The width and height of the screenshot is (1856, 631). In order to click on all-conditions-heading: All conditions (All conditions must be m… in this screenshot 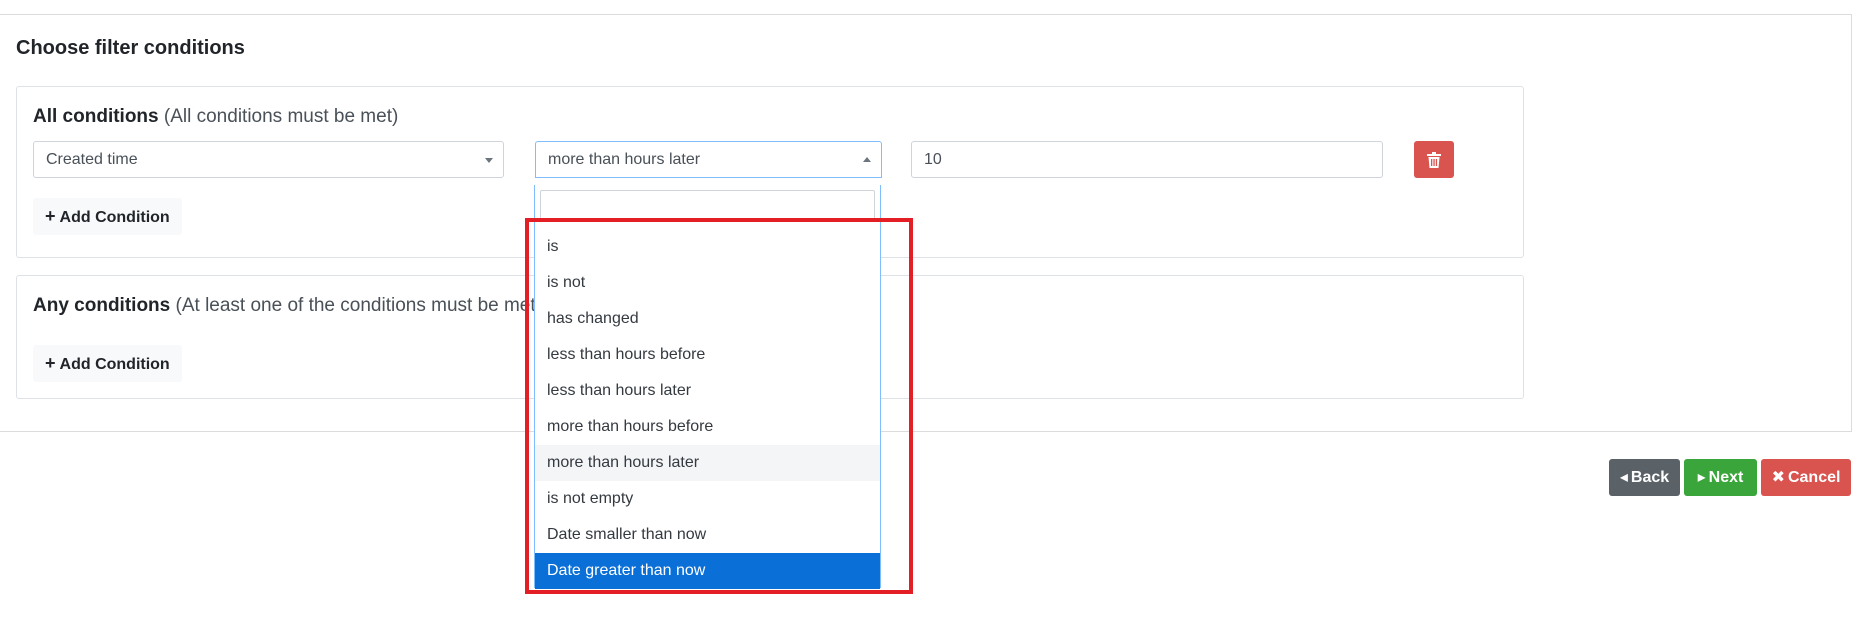, I will do `click(215, 117)`.